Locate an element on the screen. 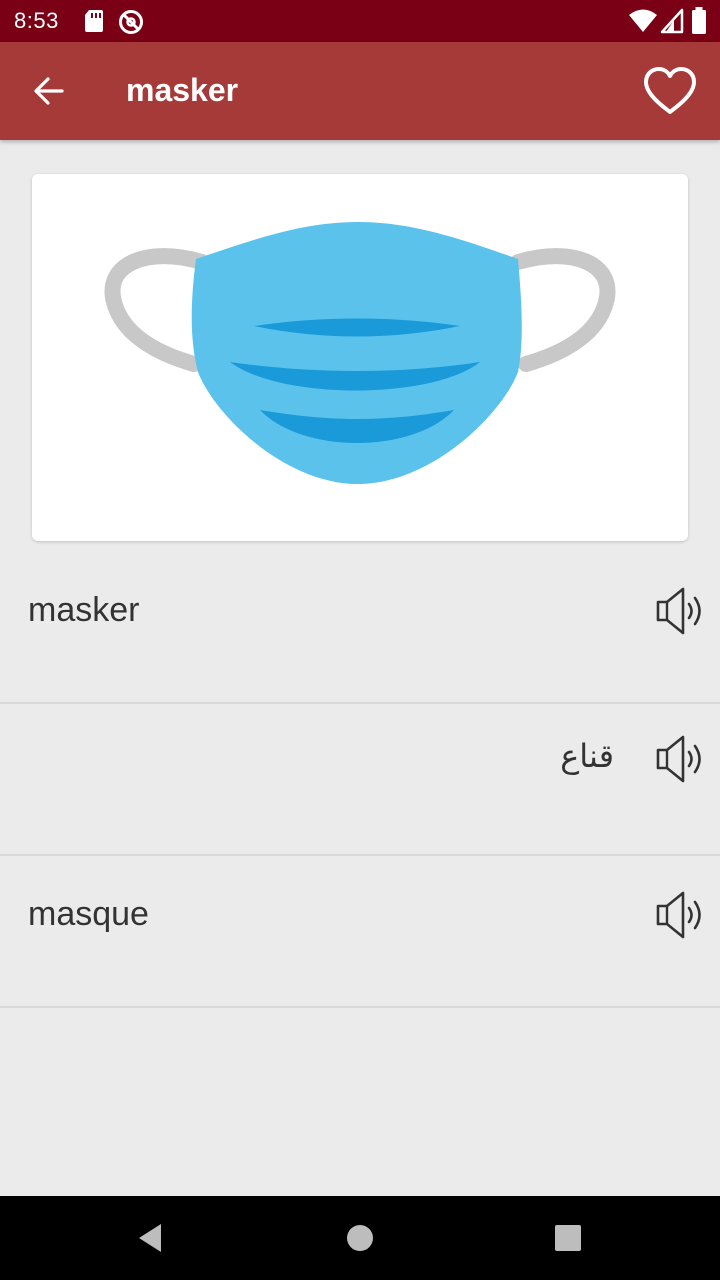  translation-row: masker is located at coordinates (360, 628).